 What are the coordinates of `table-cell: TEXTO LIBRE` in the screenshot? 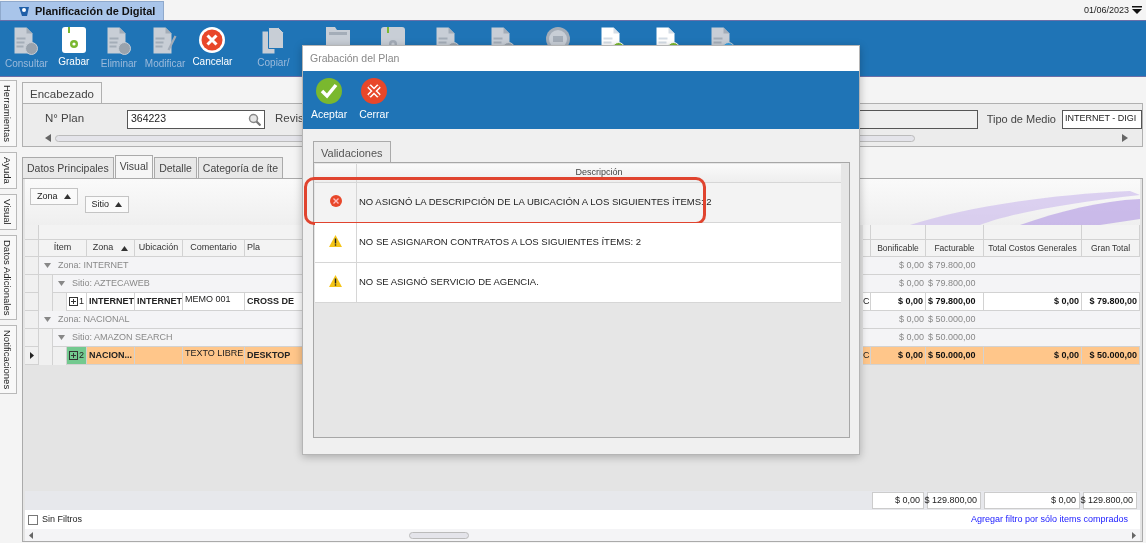 It's located at (214, 356).